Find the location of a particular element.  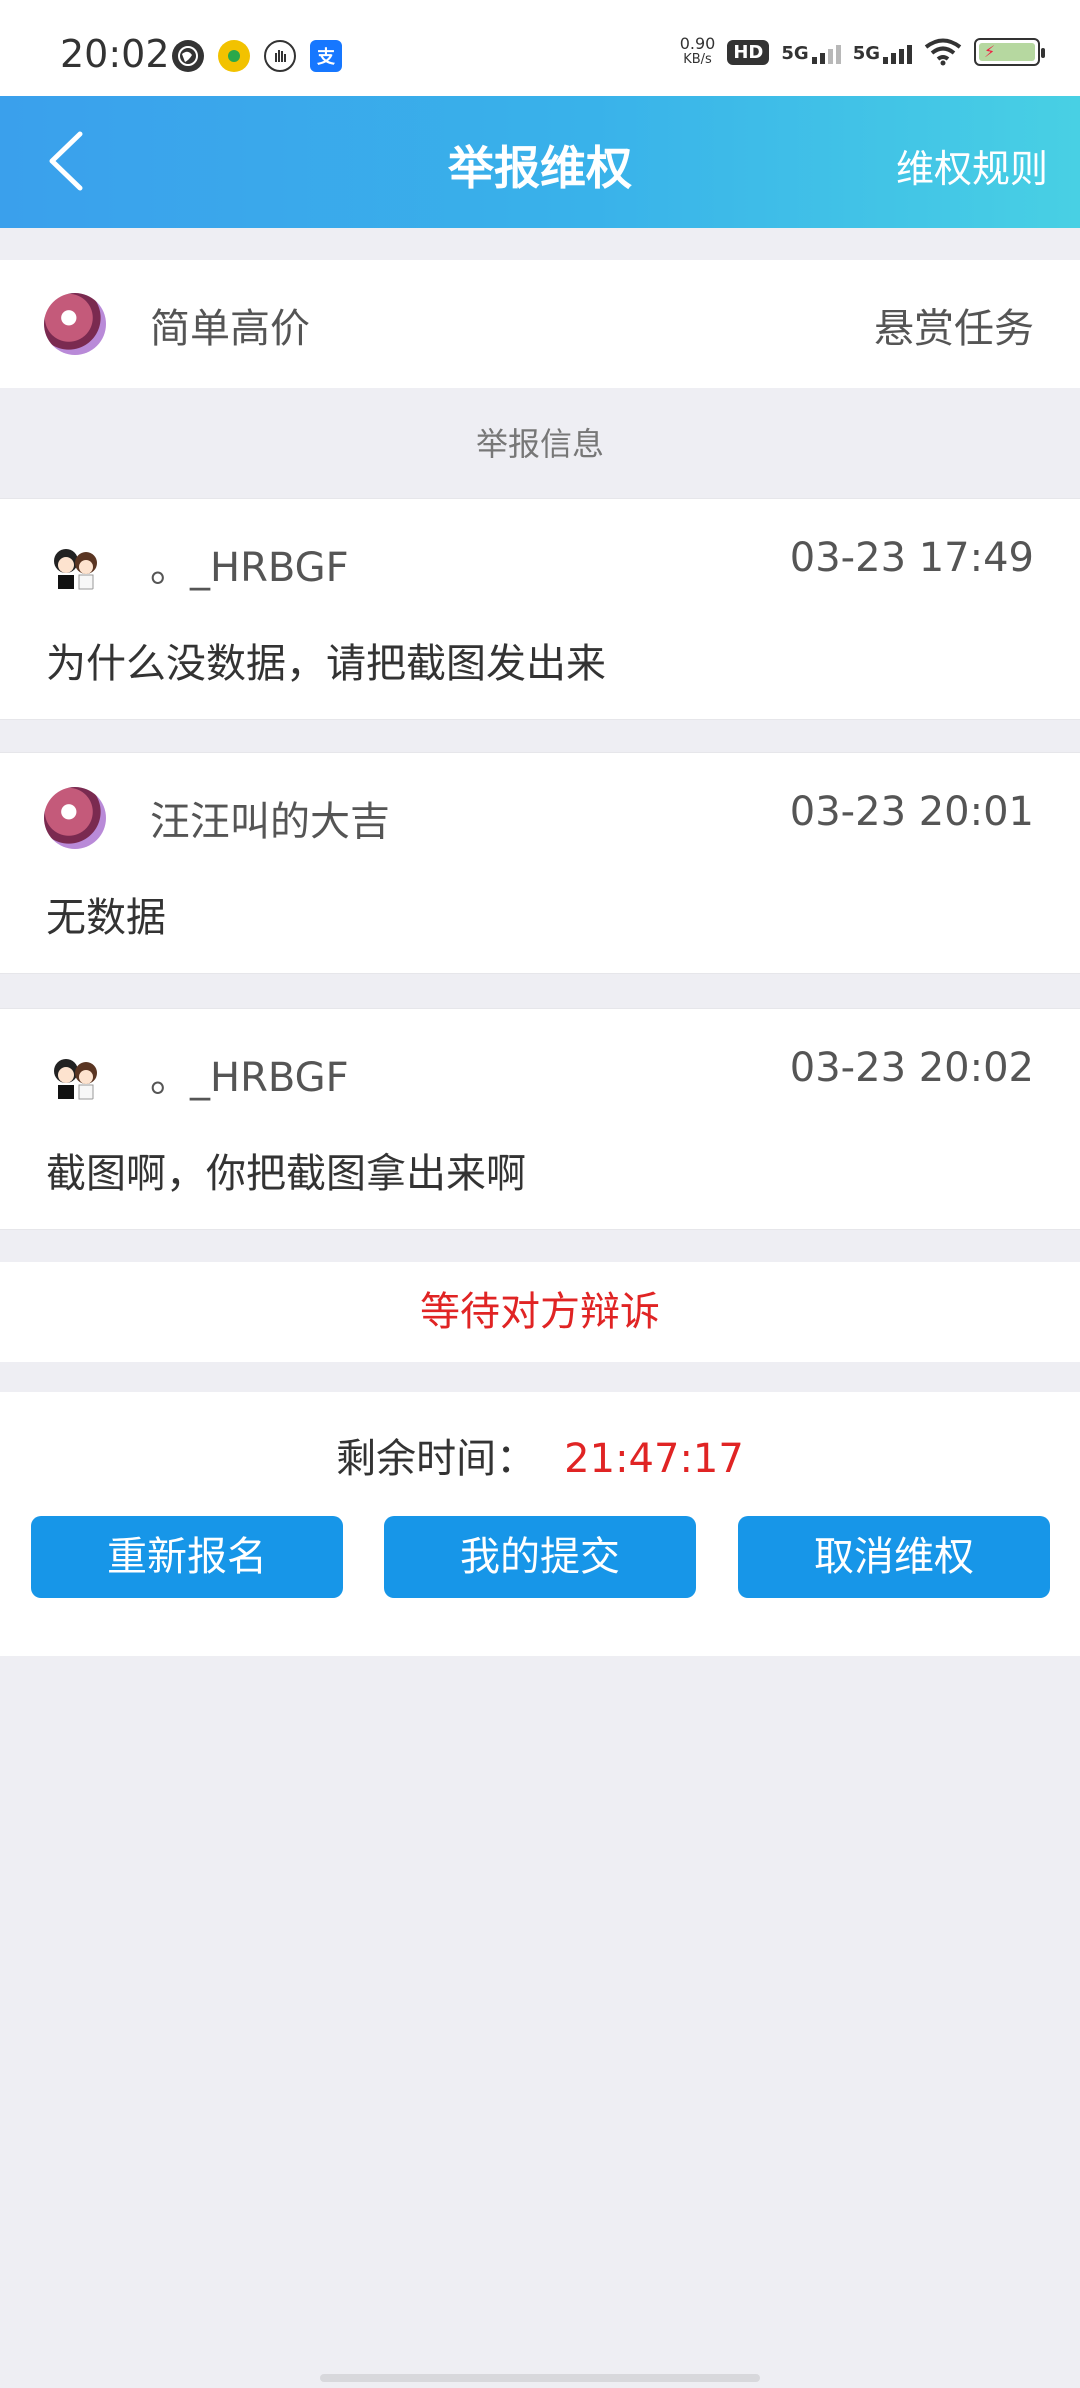

app-header: 举报维权 维权规则 is located at coordinates (540, 162).